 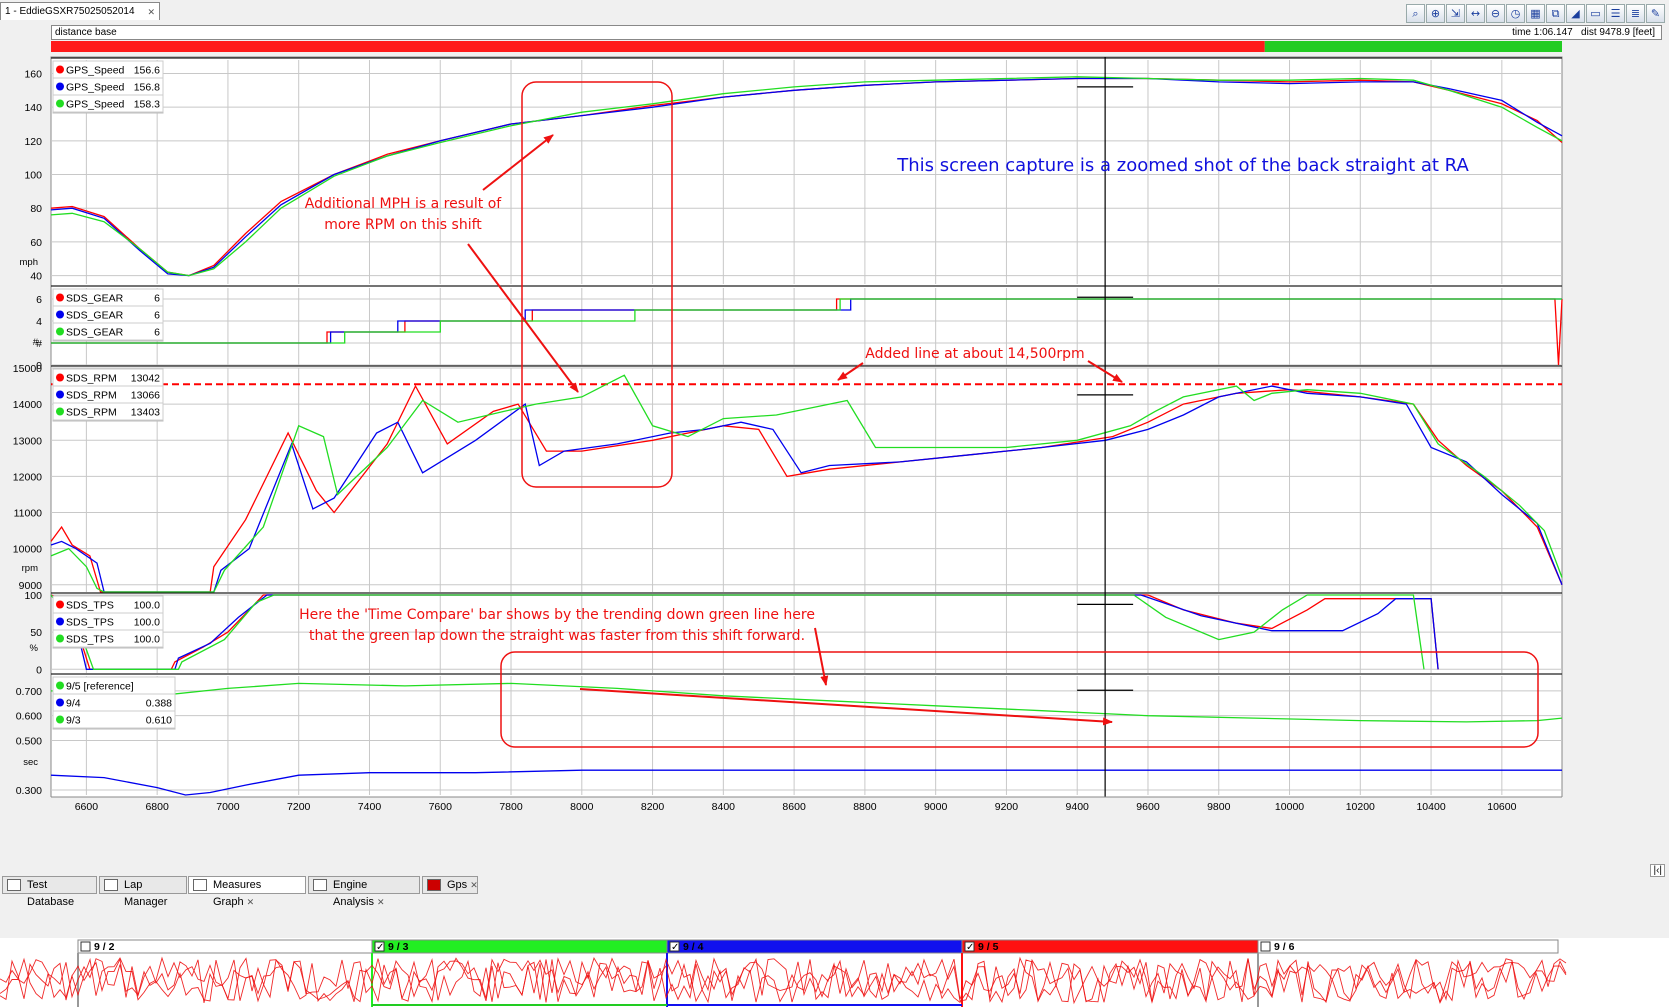 I want to click on legend-label: 9/4, so click(x=73, y=704).